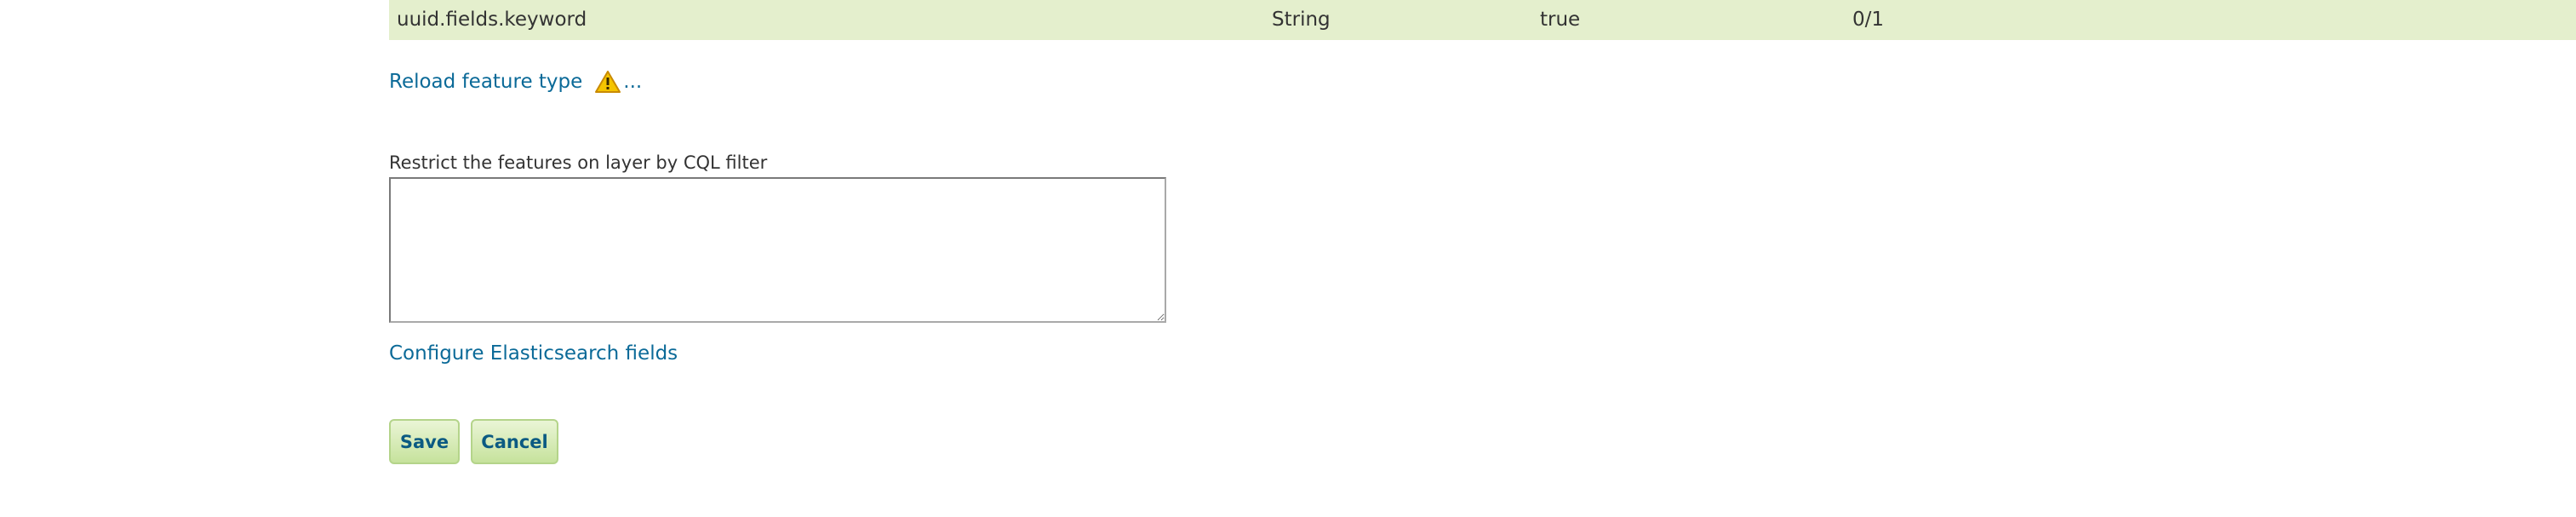 This screenshot has height=517, width=2576. I want to click on attribute-row: uuid.fields.keyword String true 0/1, so click(1483, 20).